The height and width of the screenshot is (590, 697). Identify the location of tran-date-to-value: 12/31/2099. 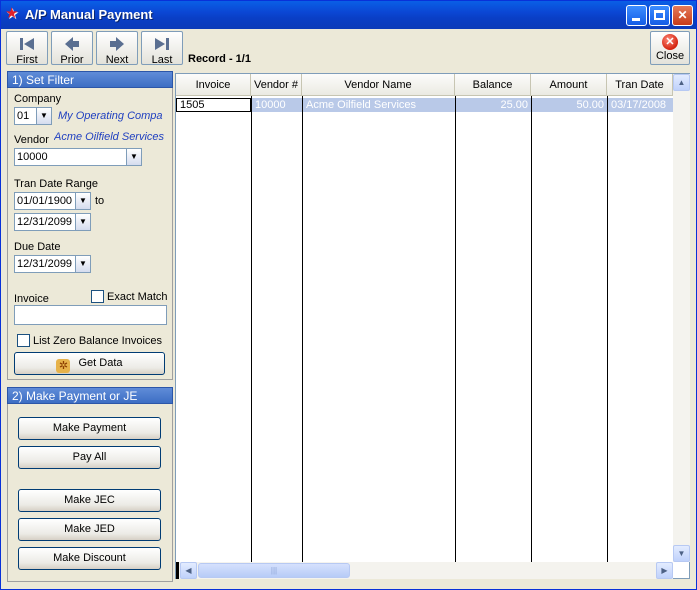
(45, 222).